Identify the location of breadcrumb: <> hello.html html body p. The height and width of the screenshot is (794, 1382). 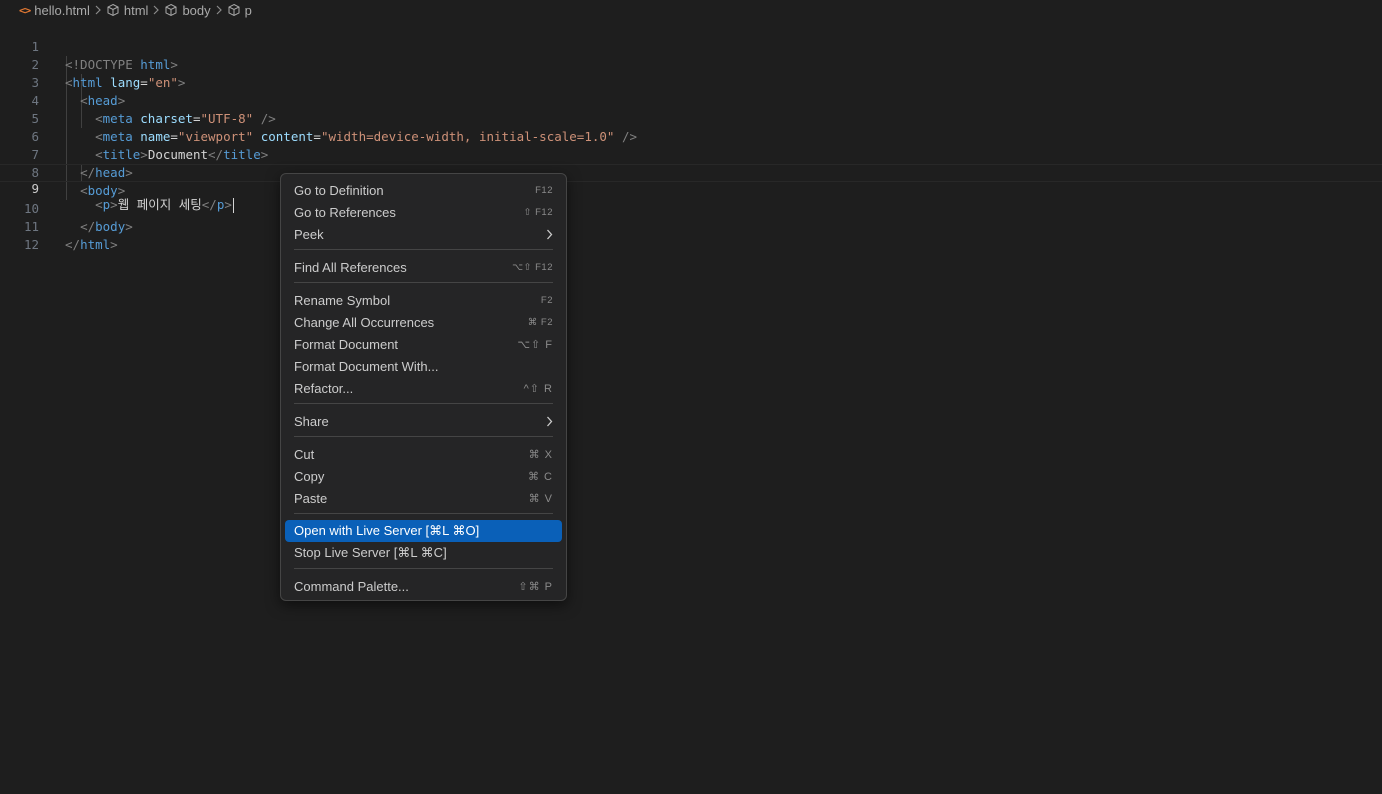
(691, 10).